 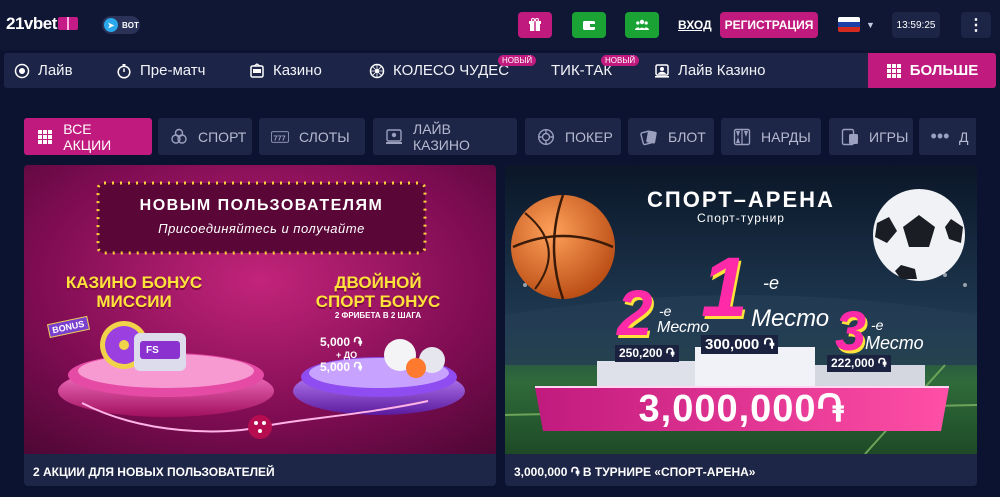 I want to click on gift-button, so click(x=535, y=25).